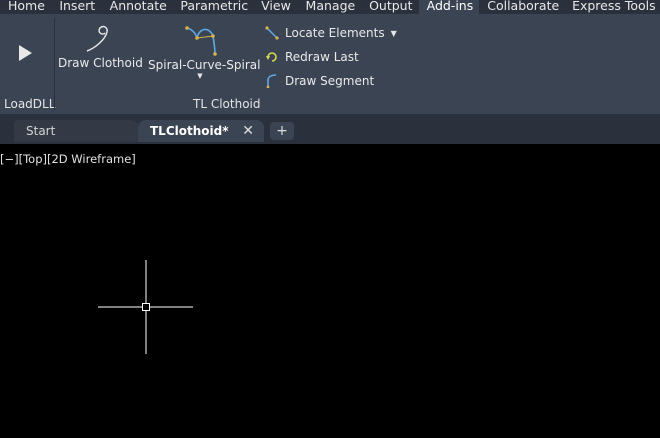 The image size is (660, 438). What do you see at coordinates (612, 7) in the screenshot?
I see `tab-express-tools: Express Tools` at bounding box center [612, 7].